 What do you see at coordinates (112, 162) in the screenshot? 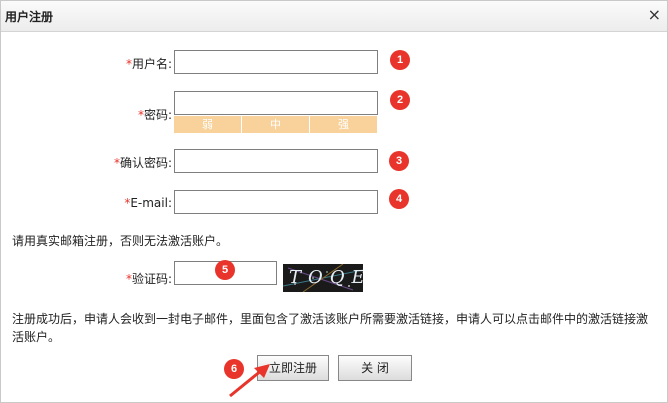
I see `confirm-password-label: *确认密码:` at bounding box center [112, 162].